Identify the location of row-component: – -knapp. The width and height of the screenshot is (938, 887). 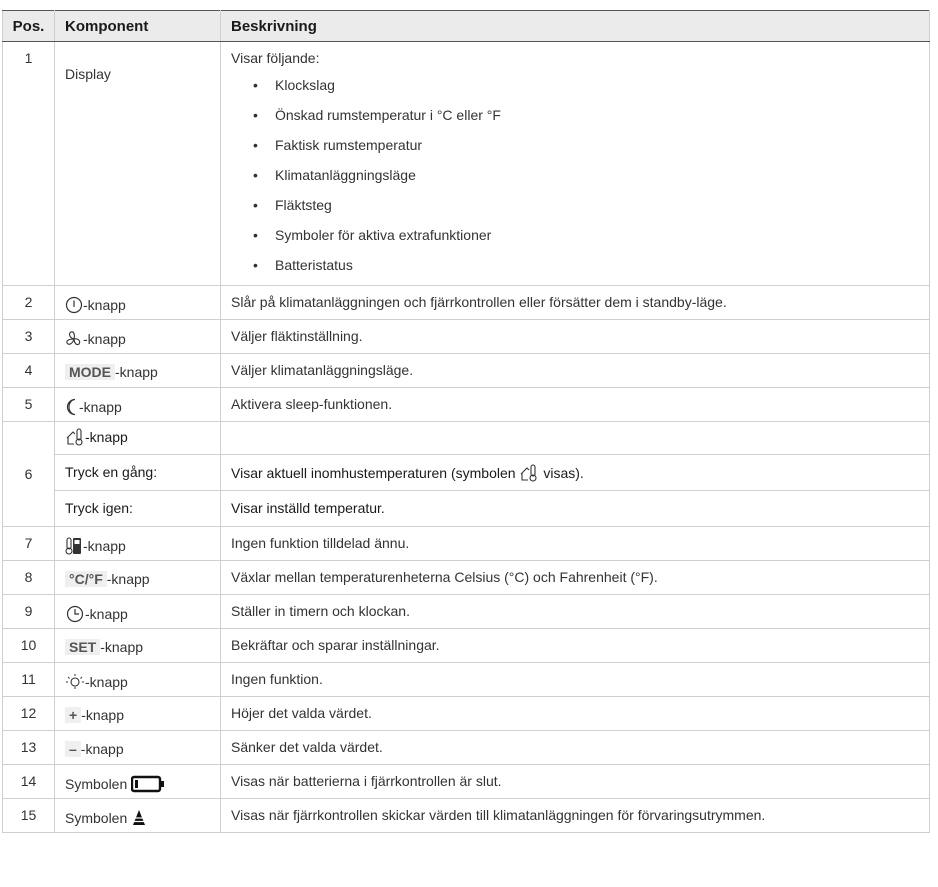
(137, 747).